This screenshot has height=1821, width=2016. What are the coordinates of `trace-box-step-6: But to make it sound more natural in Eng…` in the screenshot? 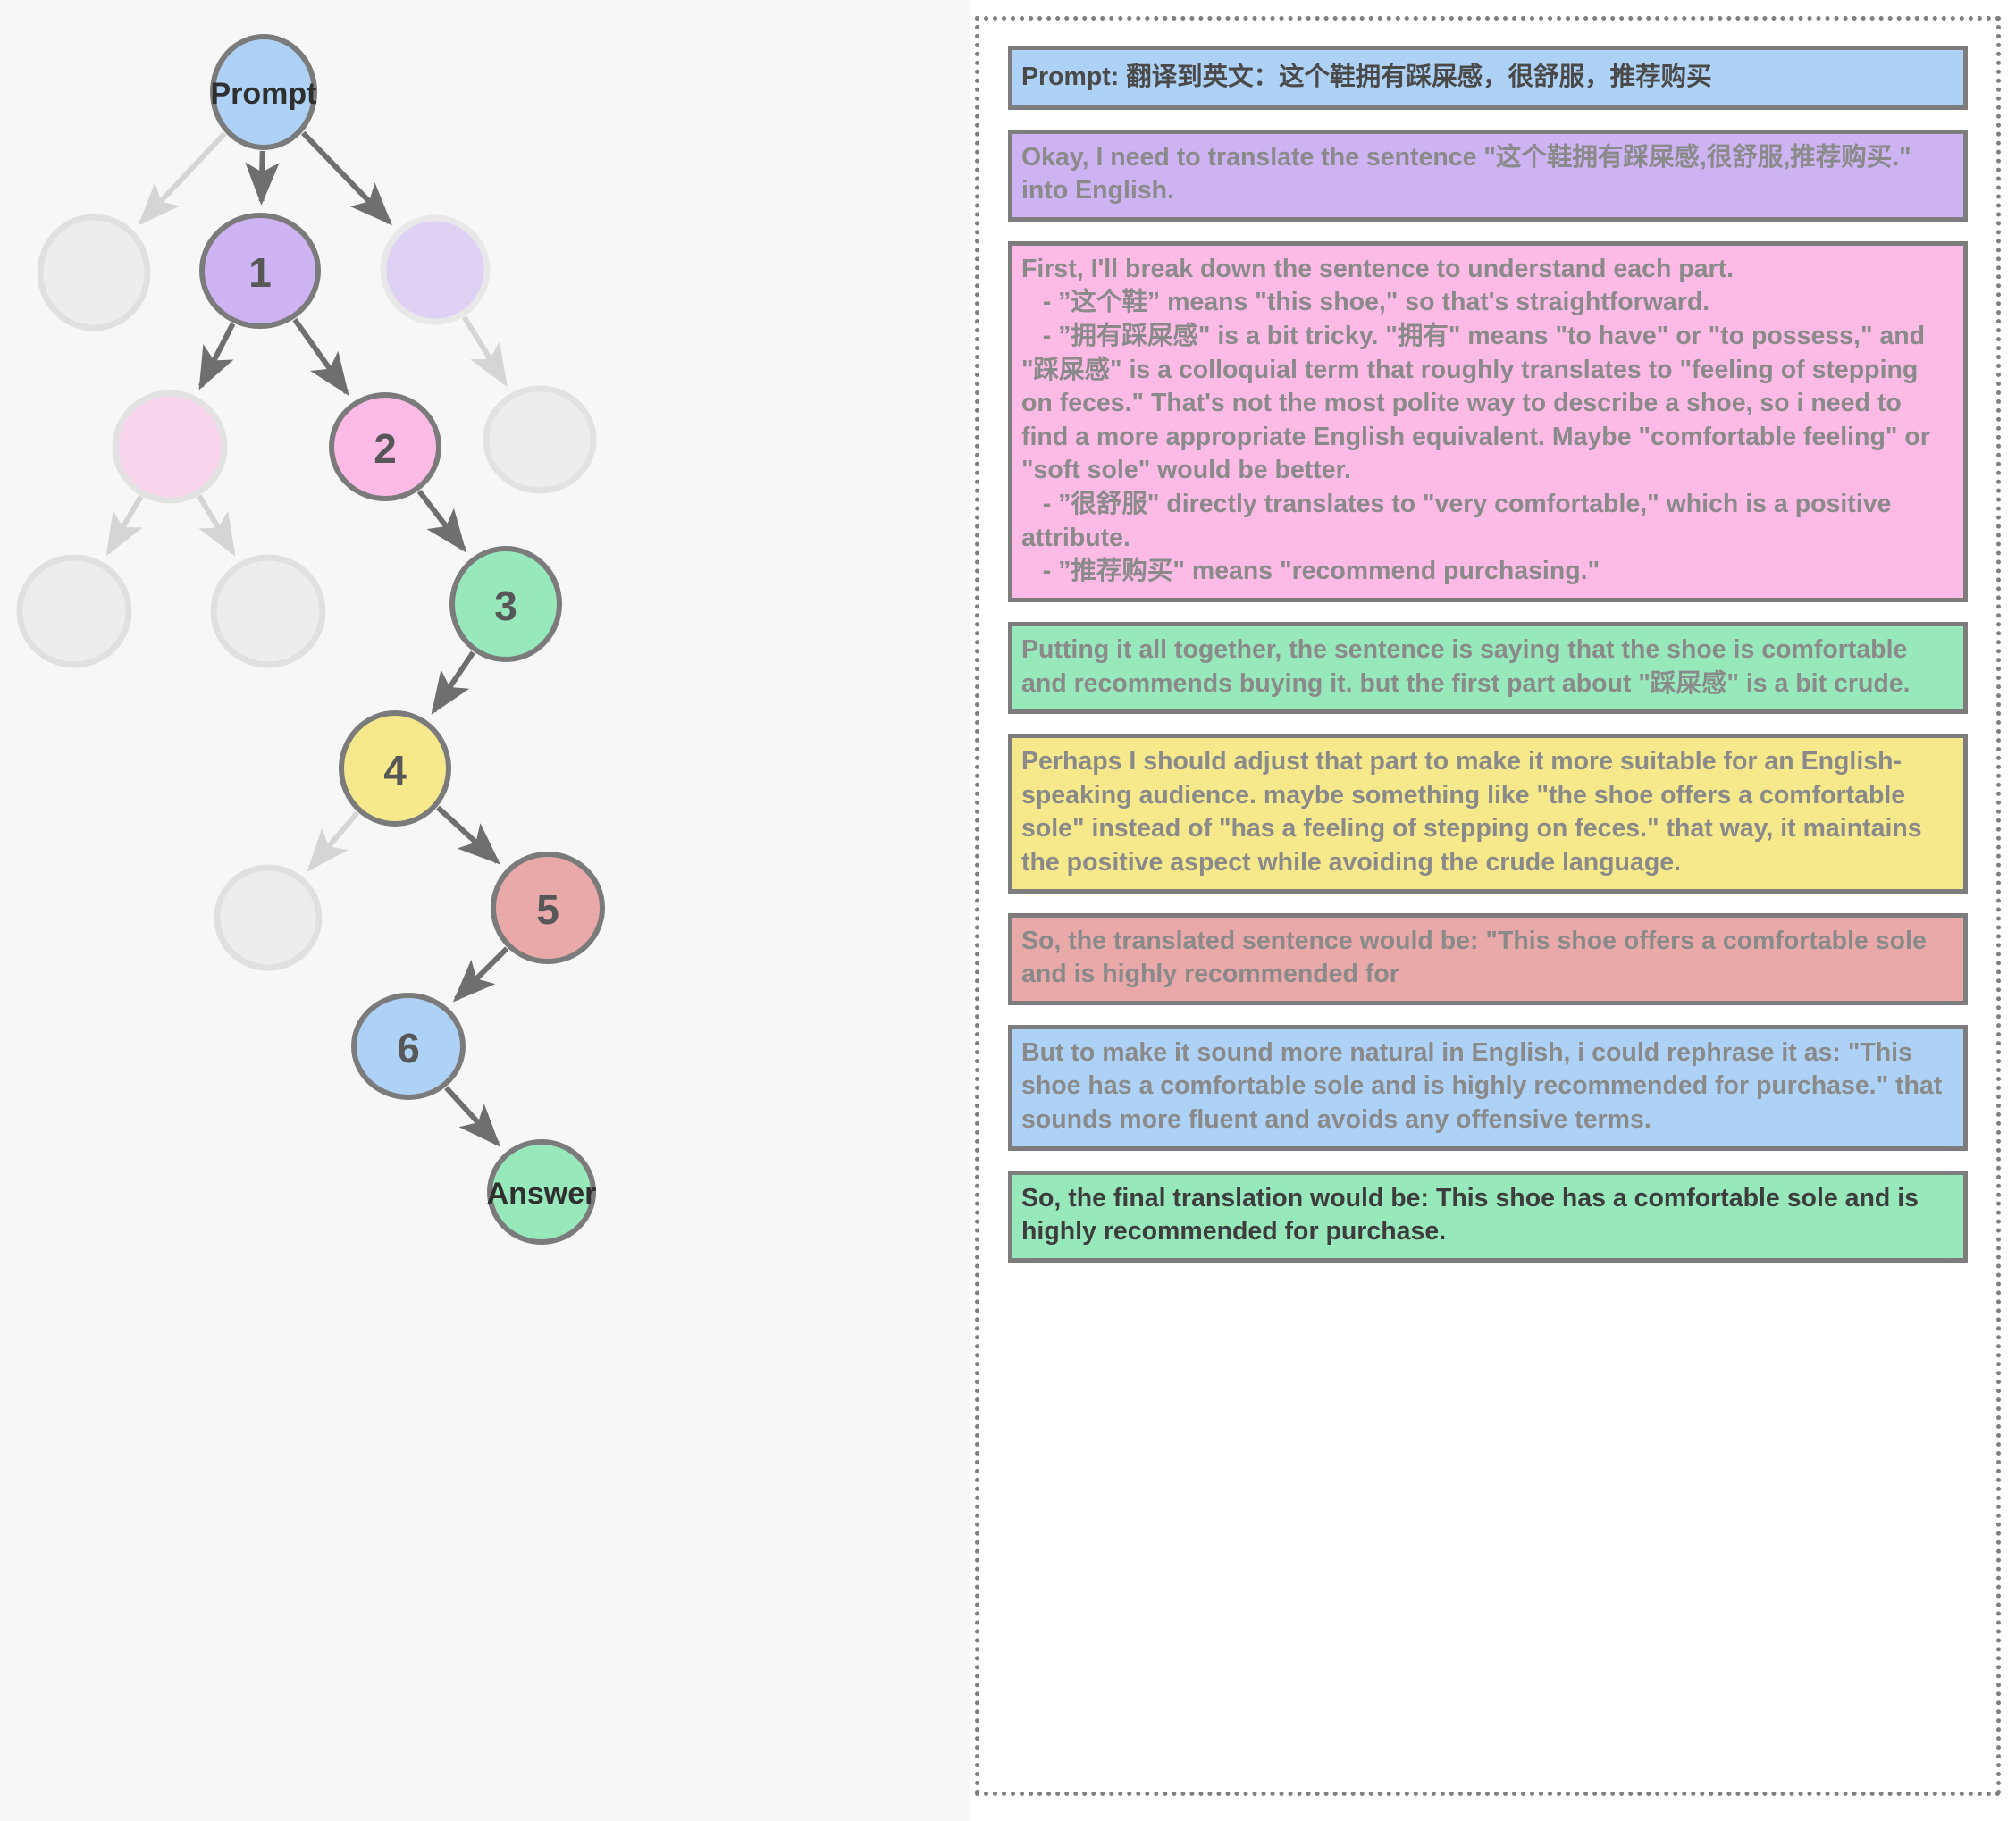 It's located at (1488, 1087).